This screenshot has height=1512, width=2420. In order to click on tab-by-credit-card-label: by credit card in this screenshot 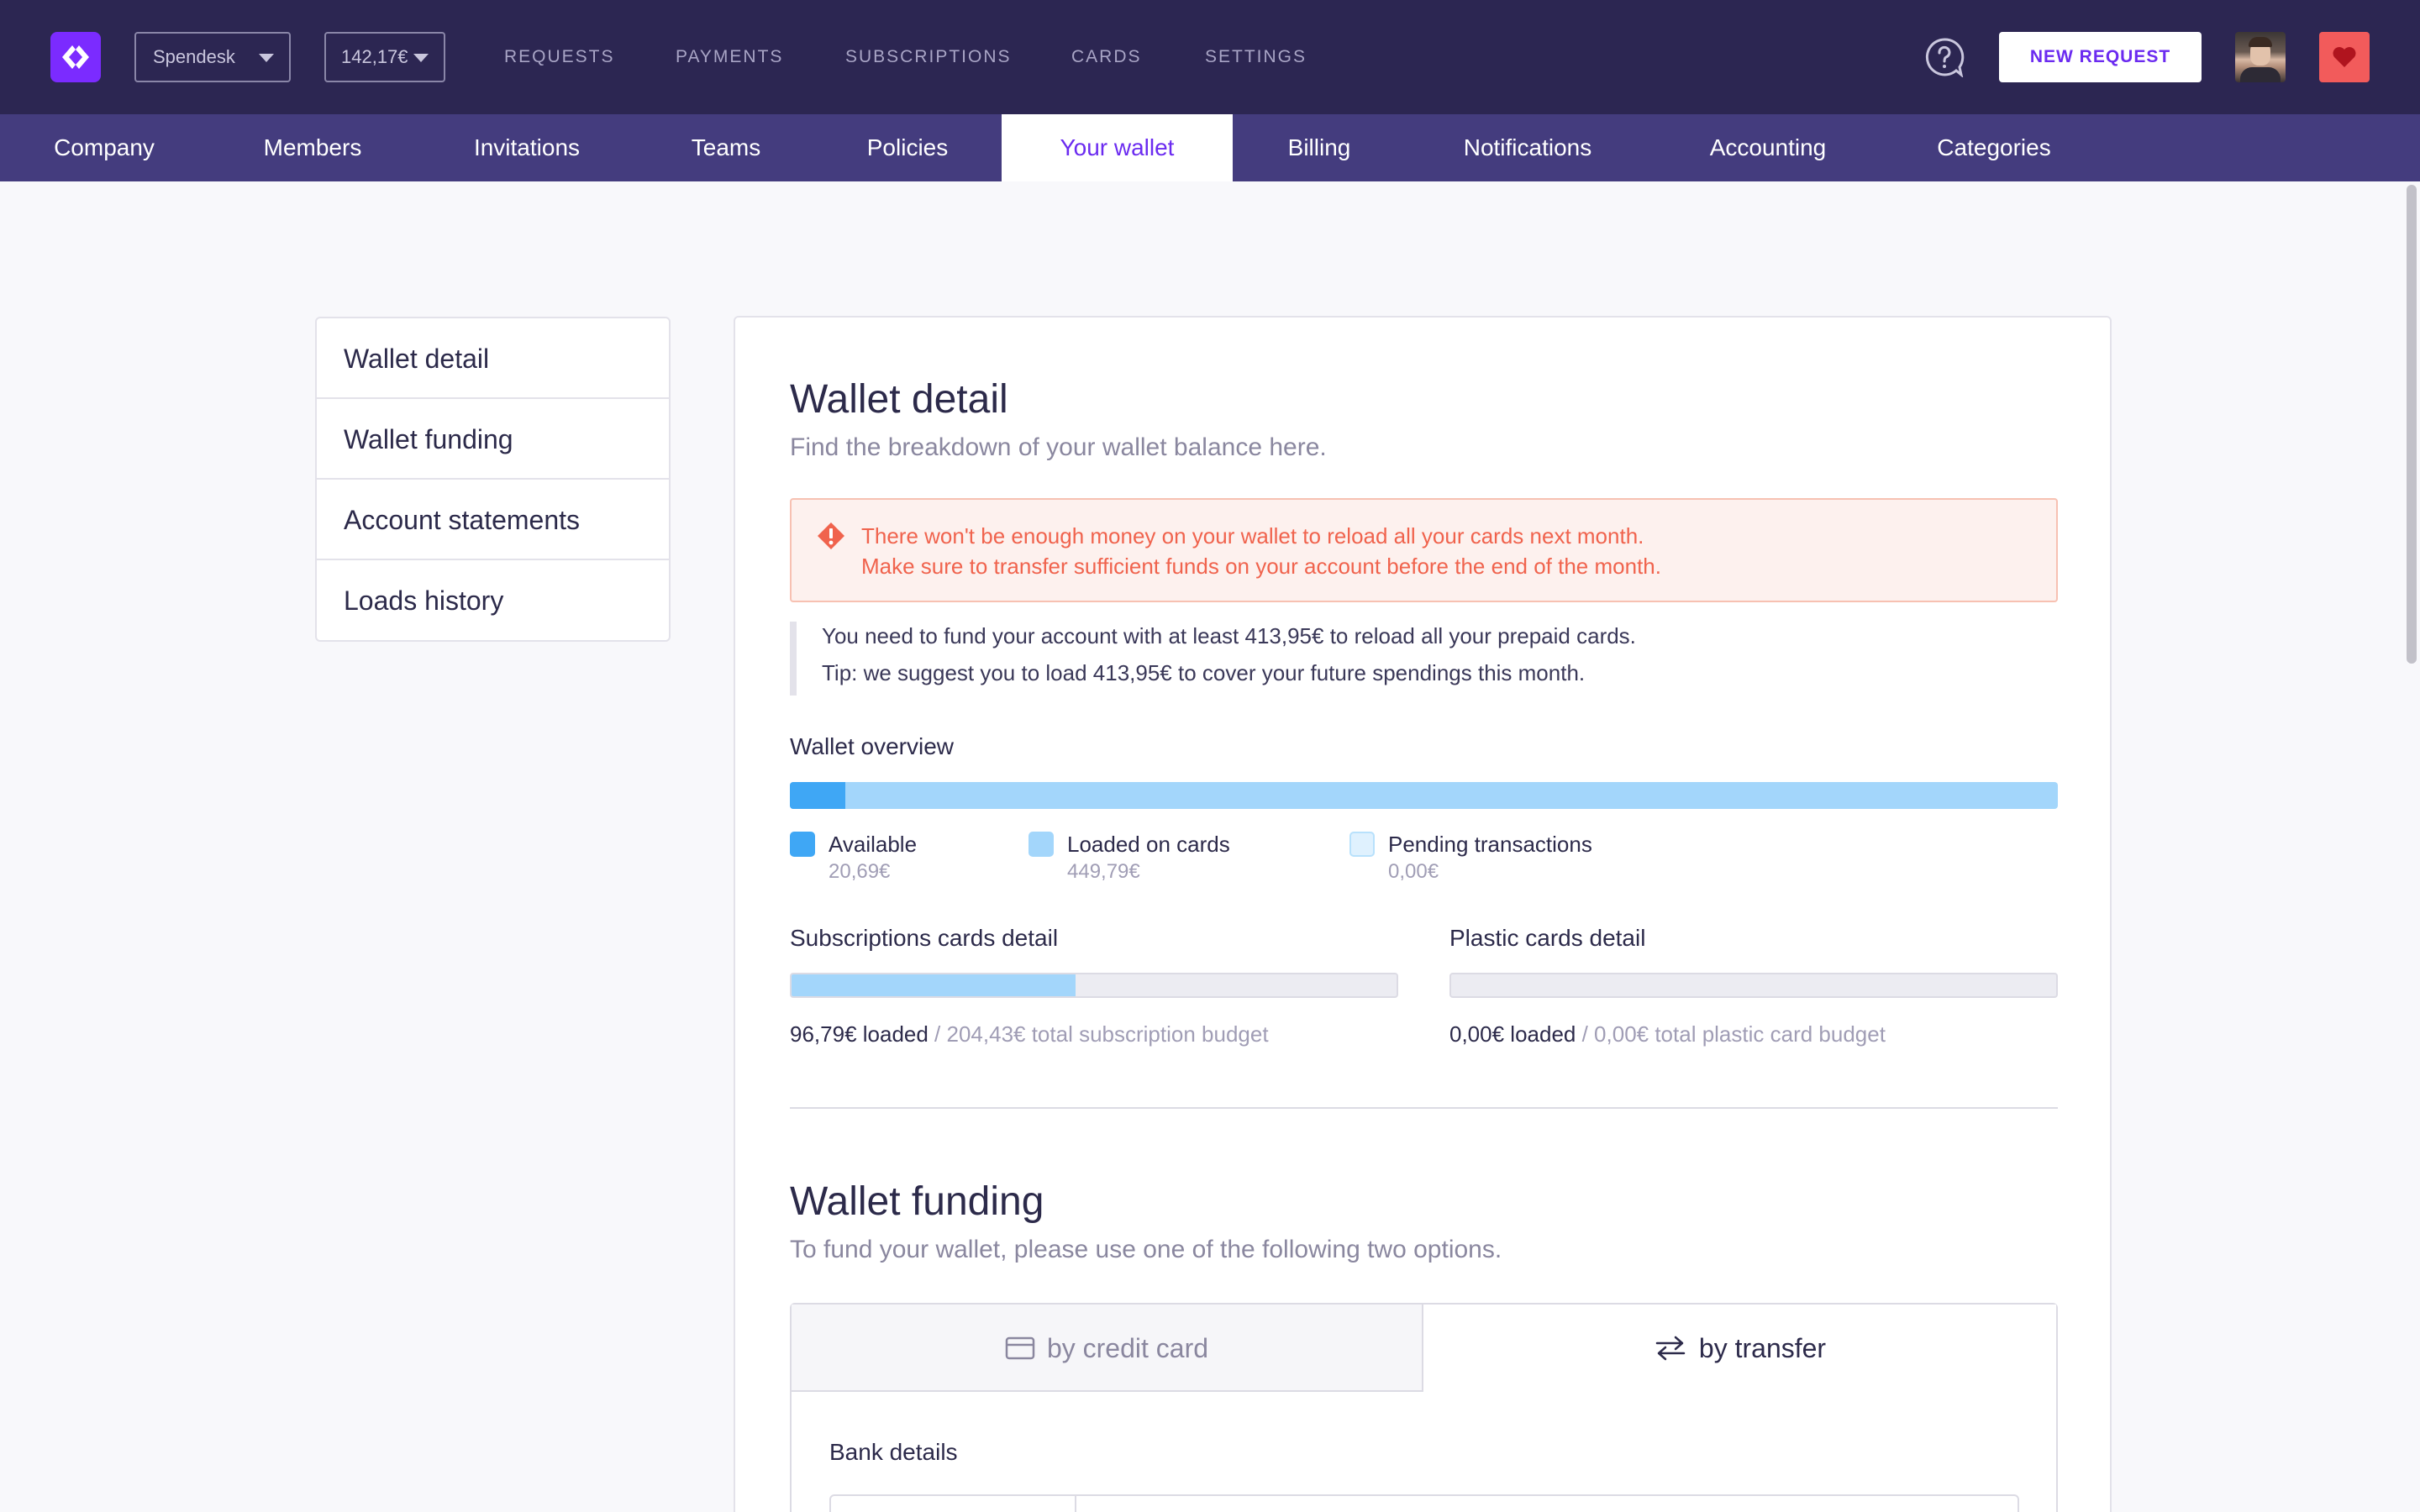, I will do `click(1127, 1348)`.